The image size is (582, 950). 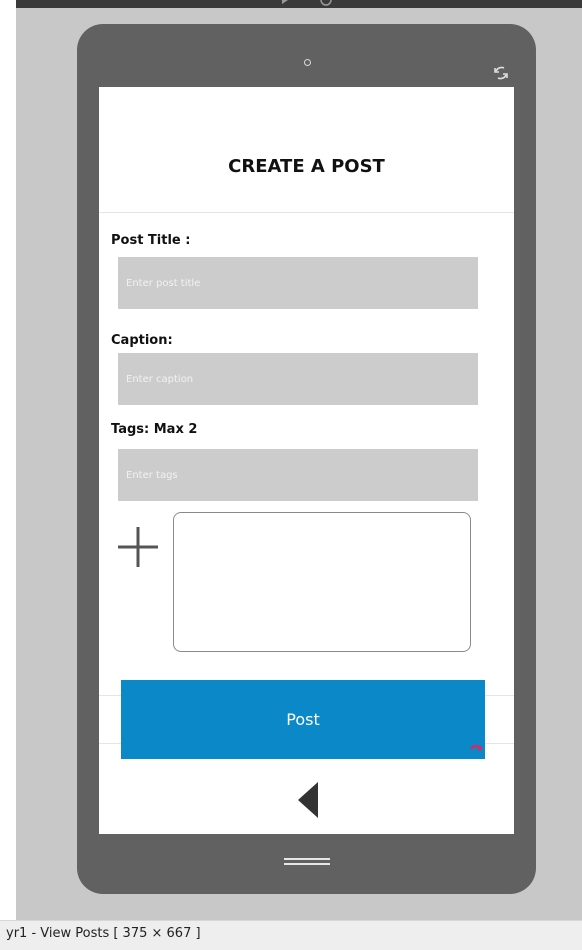 What do you see at coordinates (307, 62) in the screenshot?
I see `camera-dot-icon` at bounding box center [307, 62].